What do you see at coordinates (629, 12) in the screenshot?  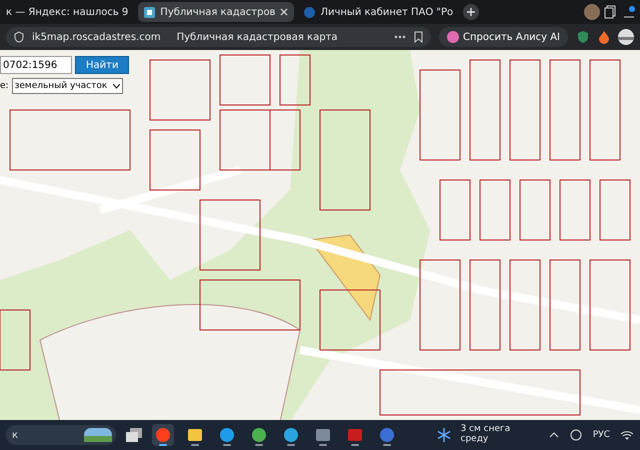 I see `downloads-icon` at bounding box center [629, 12].